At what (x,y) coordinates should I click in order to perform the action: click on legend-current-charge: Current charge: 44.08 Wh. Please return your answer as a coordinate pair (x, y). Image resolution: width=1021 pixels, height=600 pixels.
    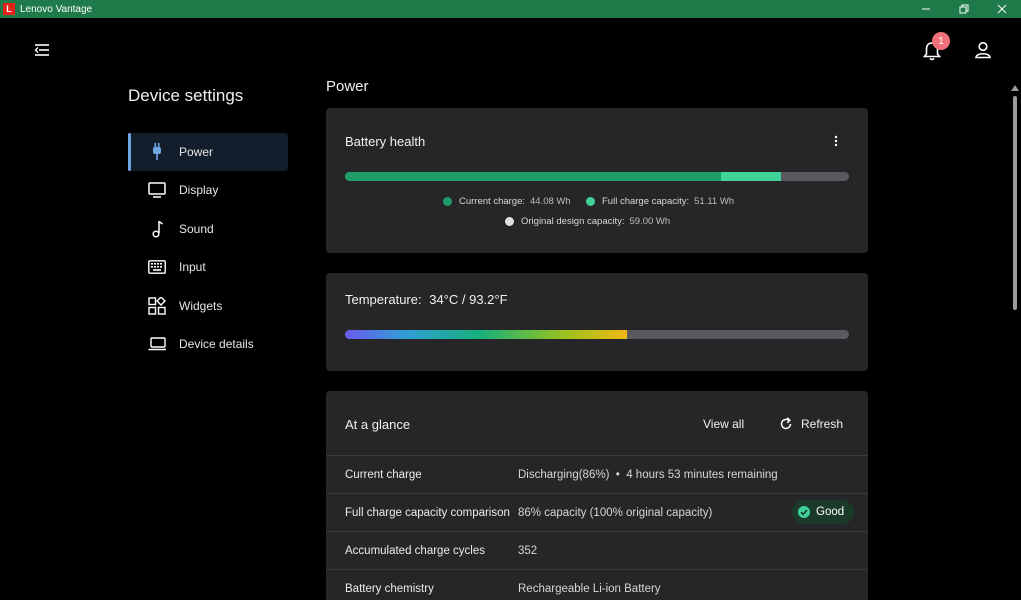
    Looking at the image, I should click on (507, 201).